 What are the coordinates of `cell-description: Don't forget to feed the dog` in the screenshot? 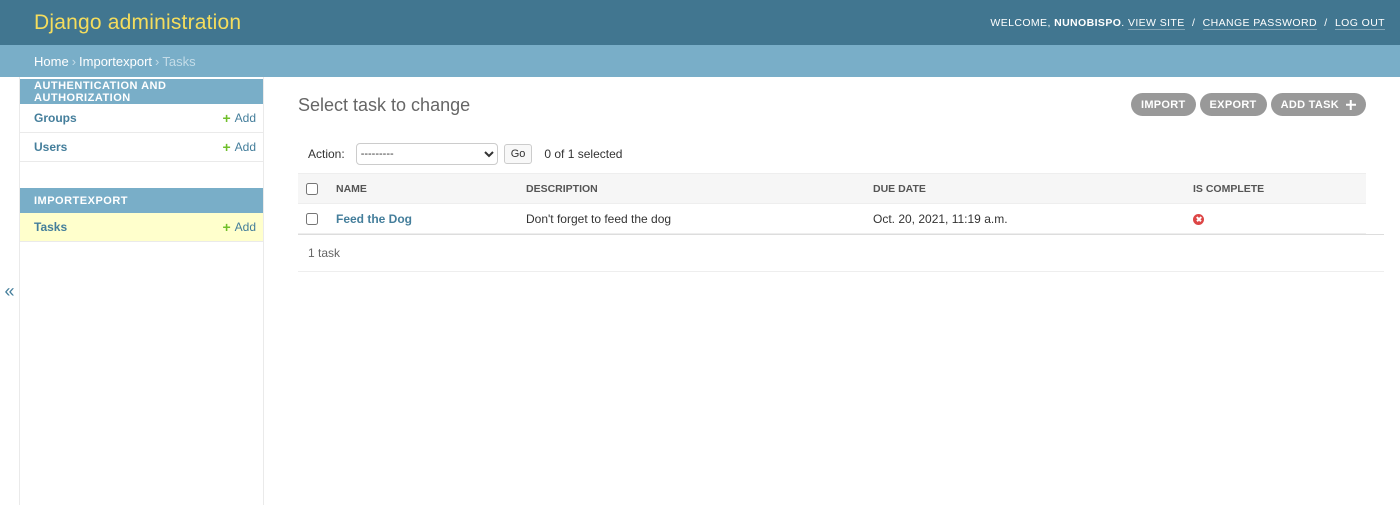 It's located at (686, 218).